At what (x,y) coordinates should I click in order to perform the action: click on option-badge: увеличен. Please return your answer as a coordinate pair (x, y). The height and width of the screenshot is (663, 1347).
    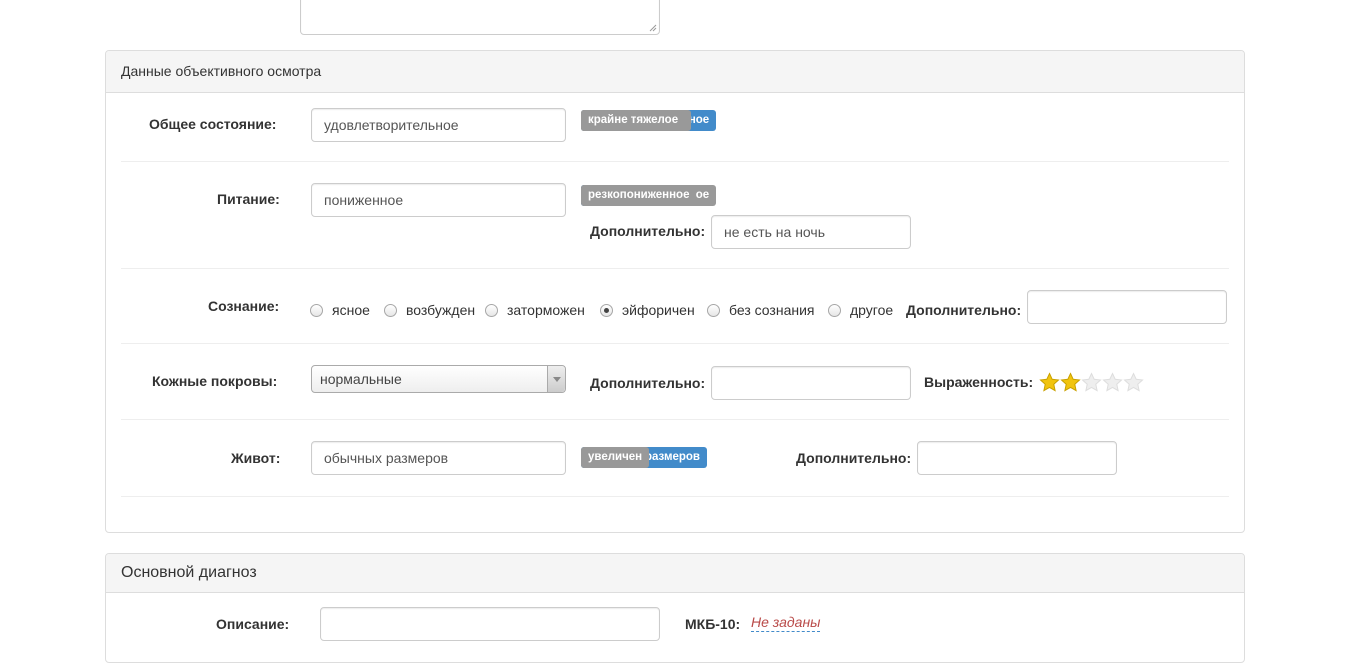
    Looking at the image, I should click on (615, 457).